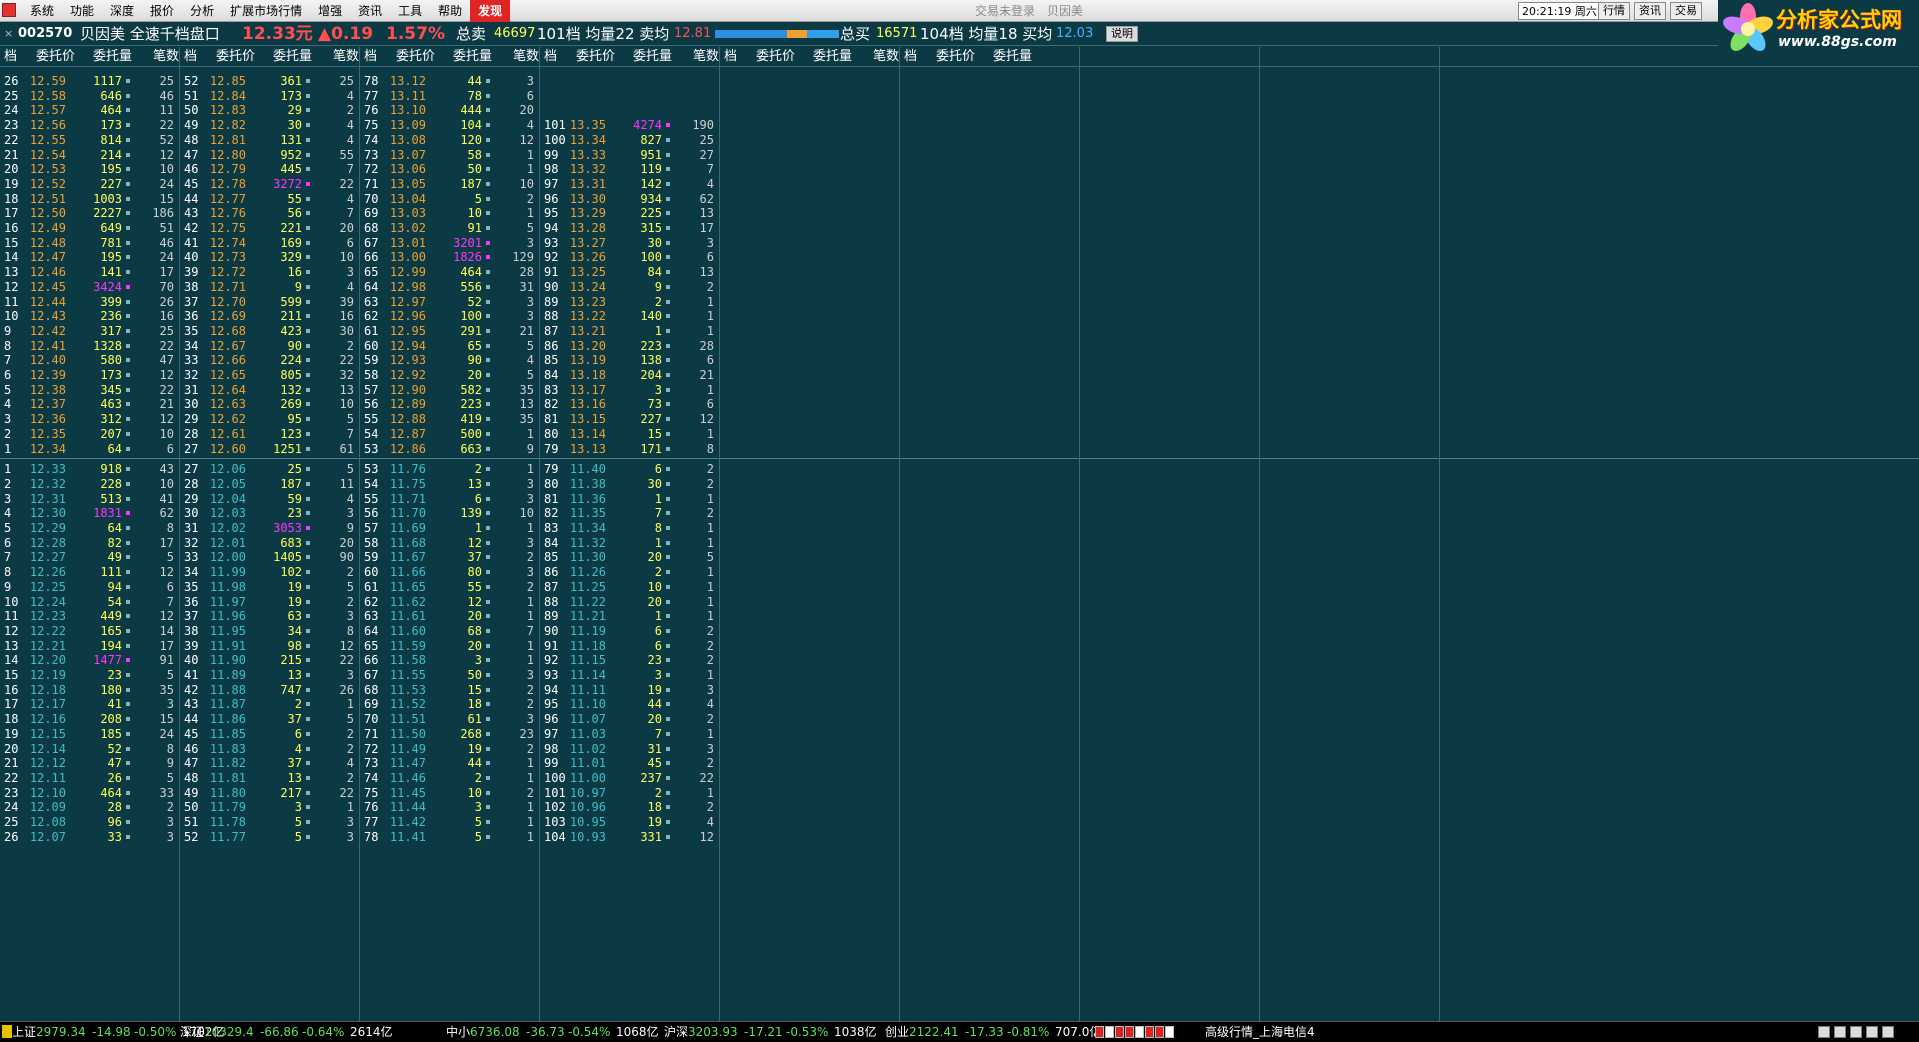 Image resolution: width=1919 pixels, height=1042 pixels. Describe the element at coordinates (643, 449) in the screenshot. I see `volume-cell: 171` at that location.